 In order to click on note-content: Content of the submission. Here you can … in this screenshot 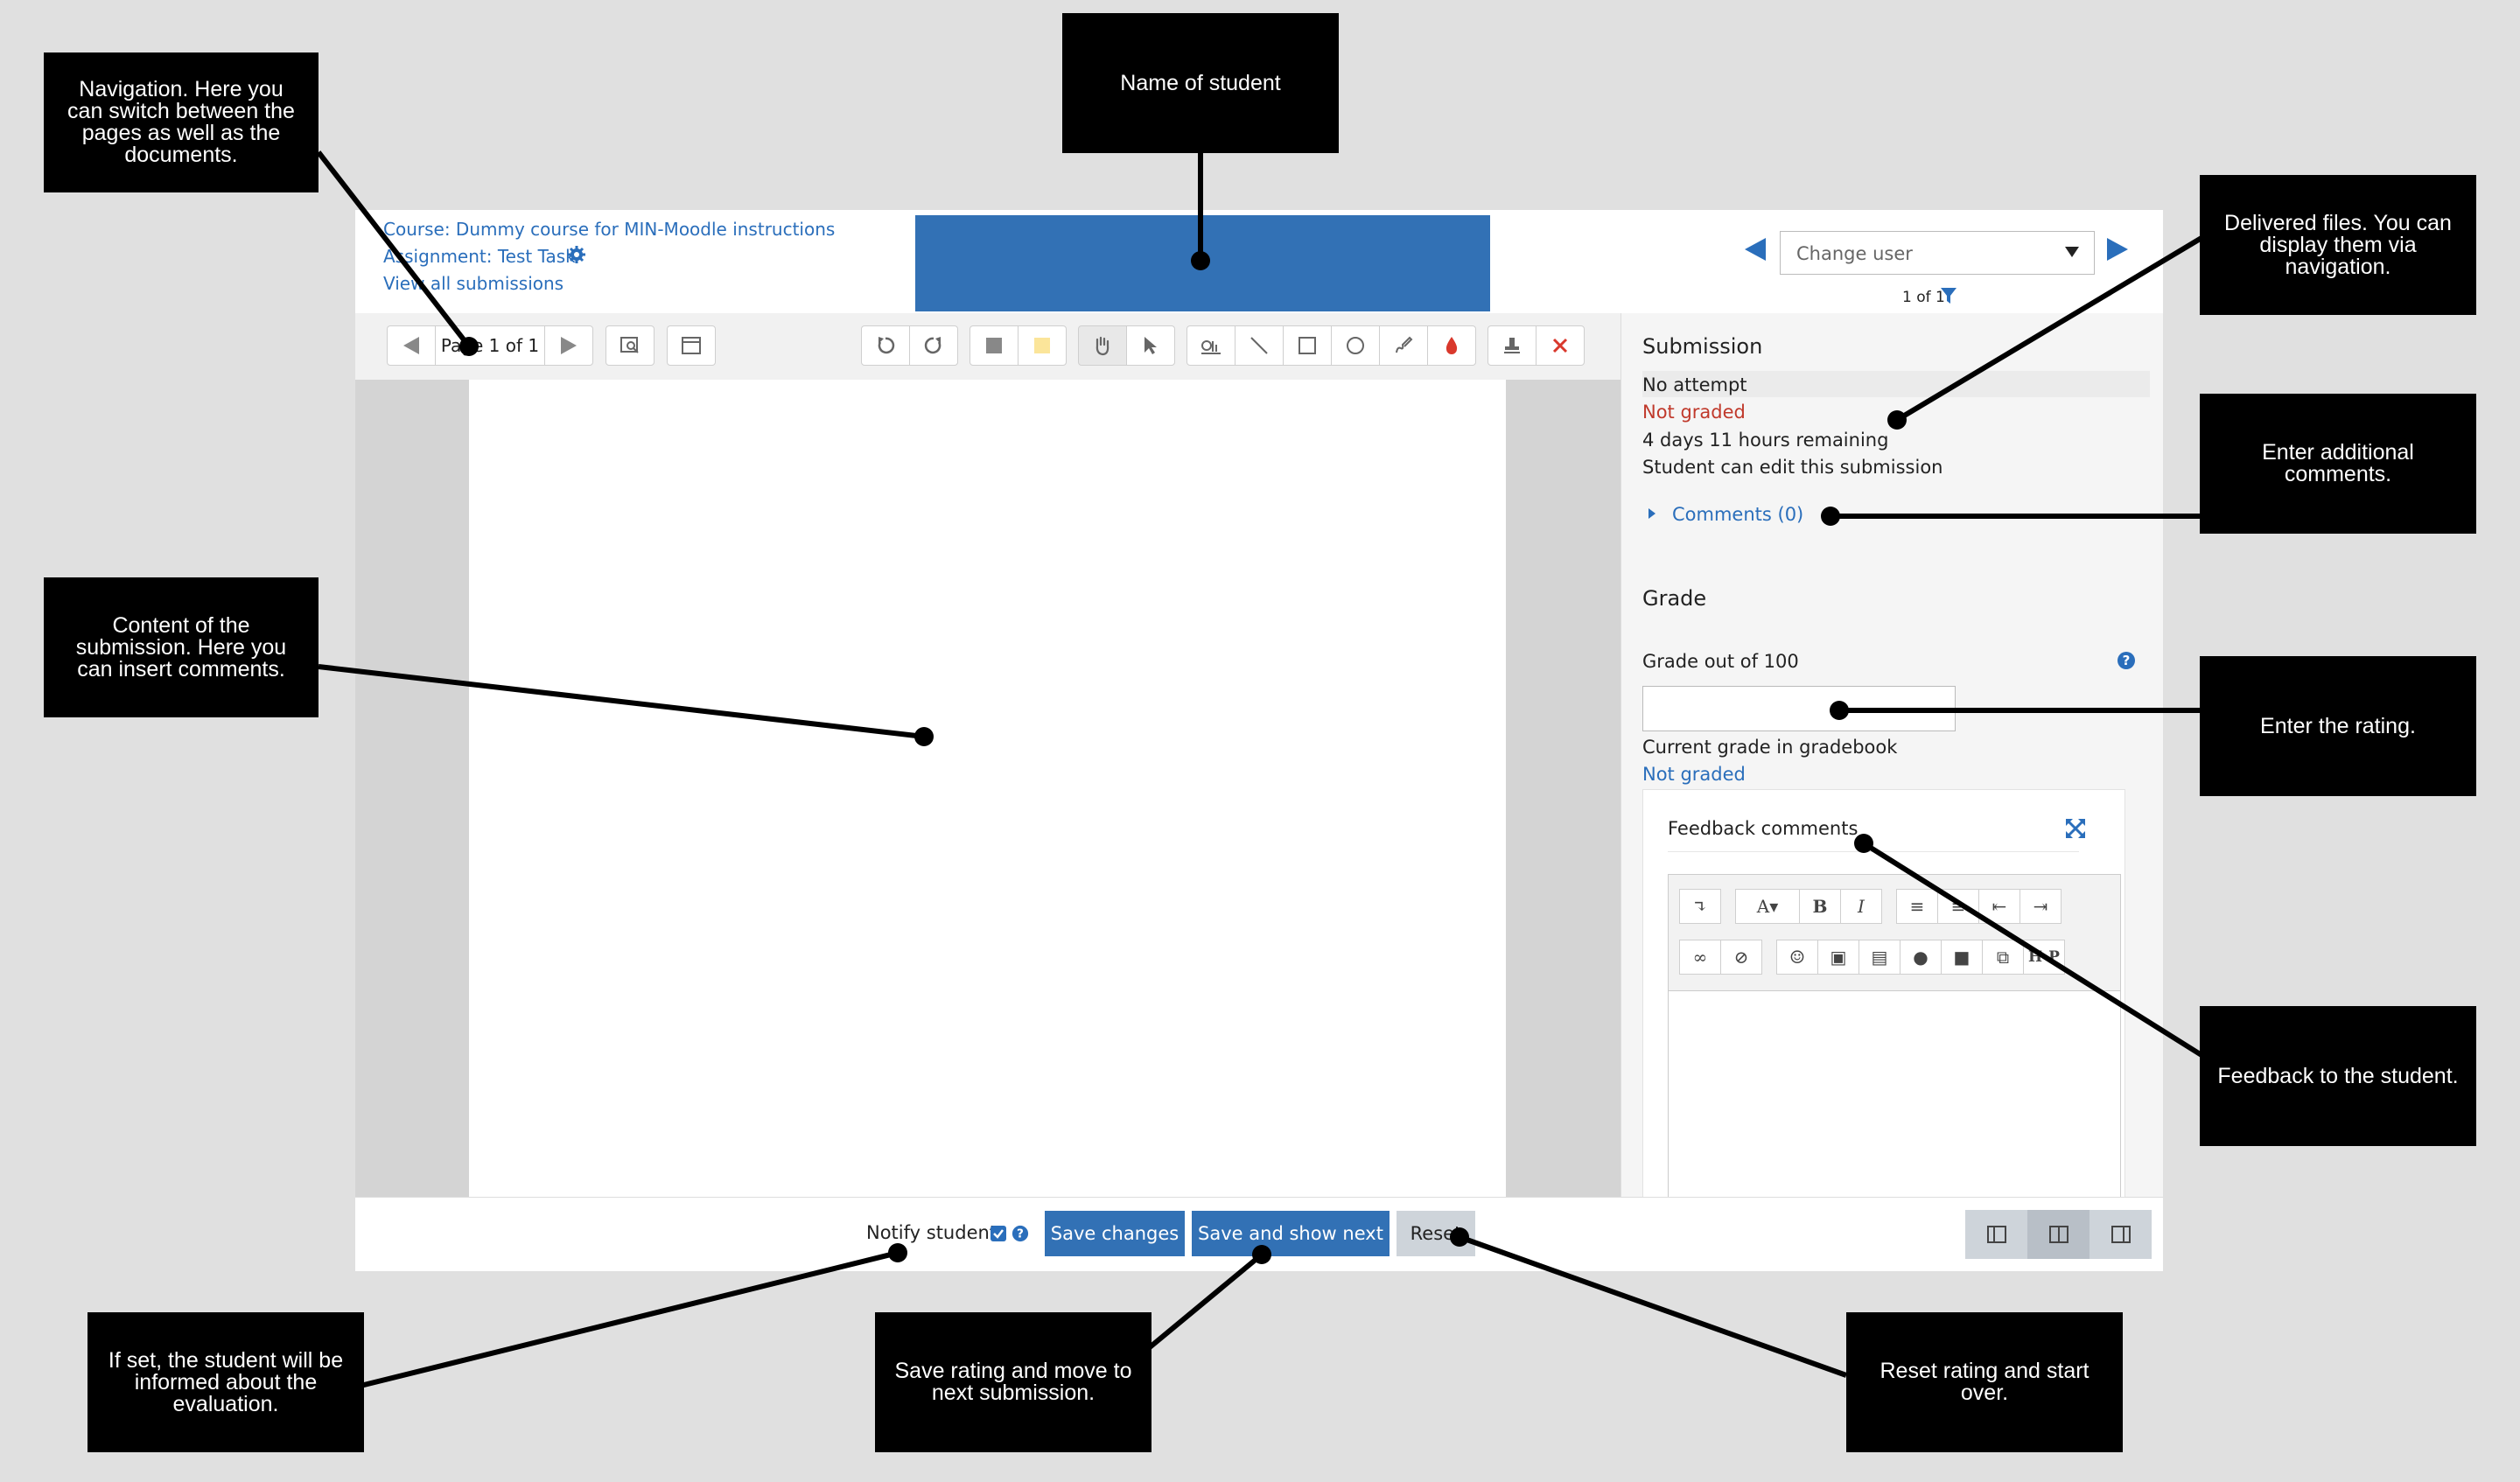, I will do `click(181, 647)`.